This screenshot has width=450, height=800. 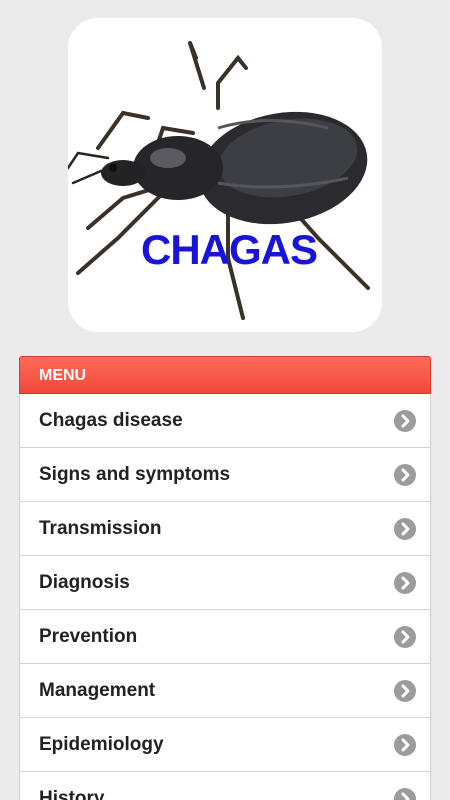 What do you see at coordinates (229, 249) in the screenshot?
I see `hero-title: CHAGAS` at bounding box center [229, 249].